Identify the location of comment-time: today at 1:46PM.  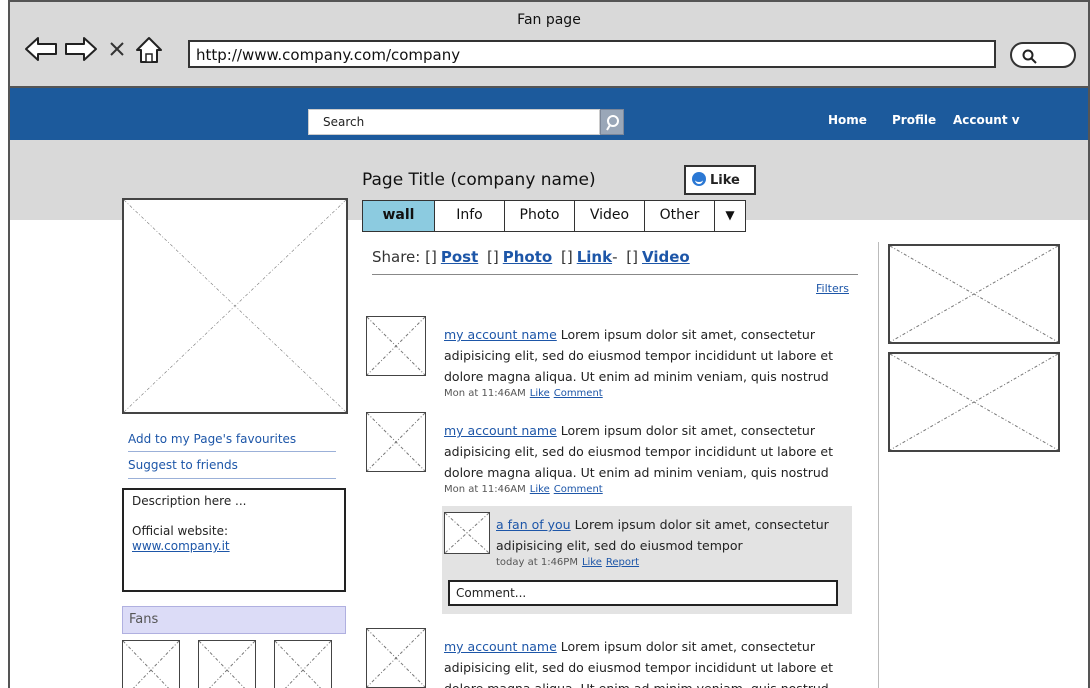
(537, 562).